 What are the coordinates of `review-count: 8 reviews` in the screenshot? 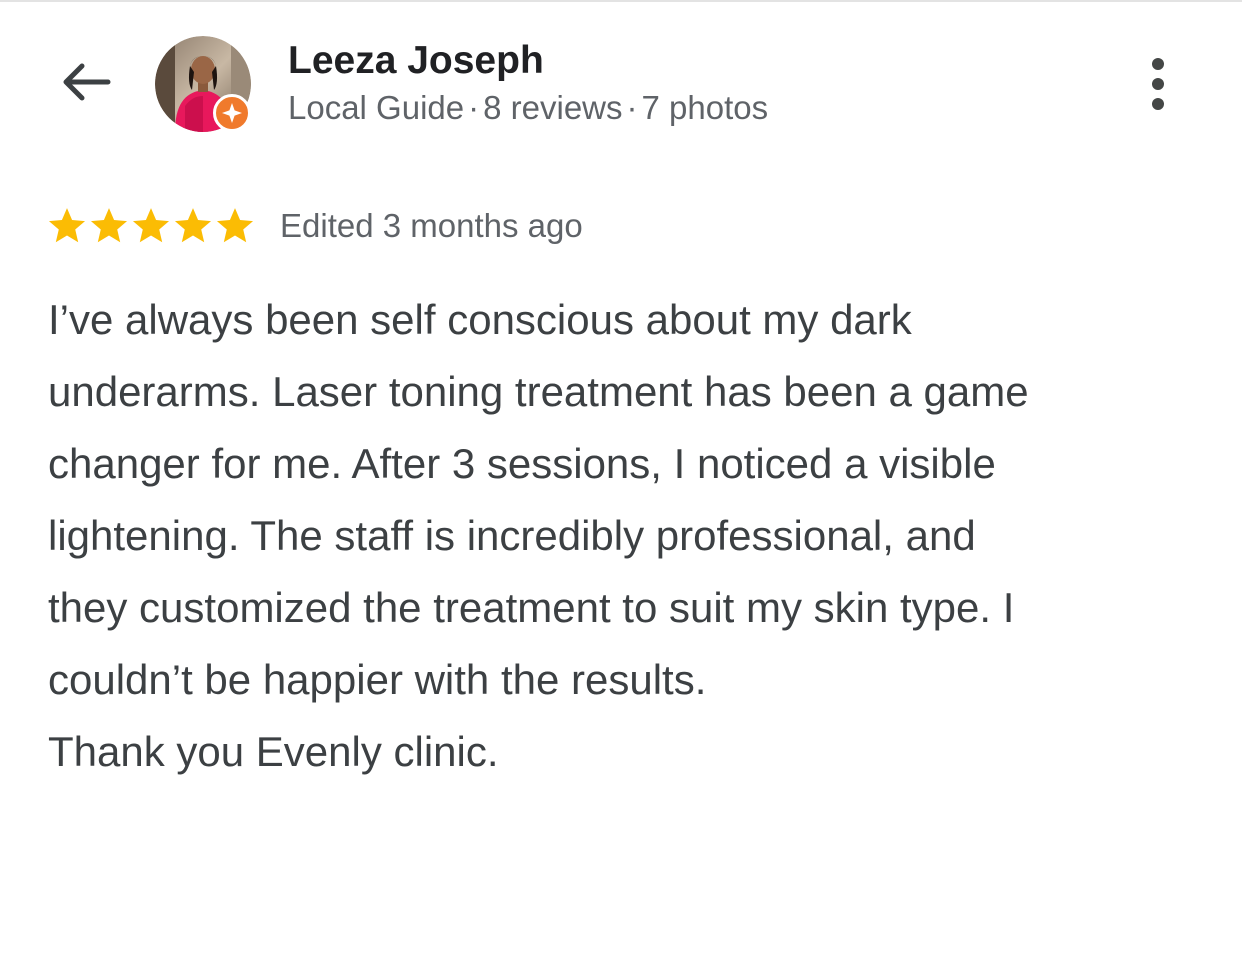 It's located at (553, 107).